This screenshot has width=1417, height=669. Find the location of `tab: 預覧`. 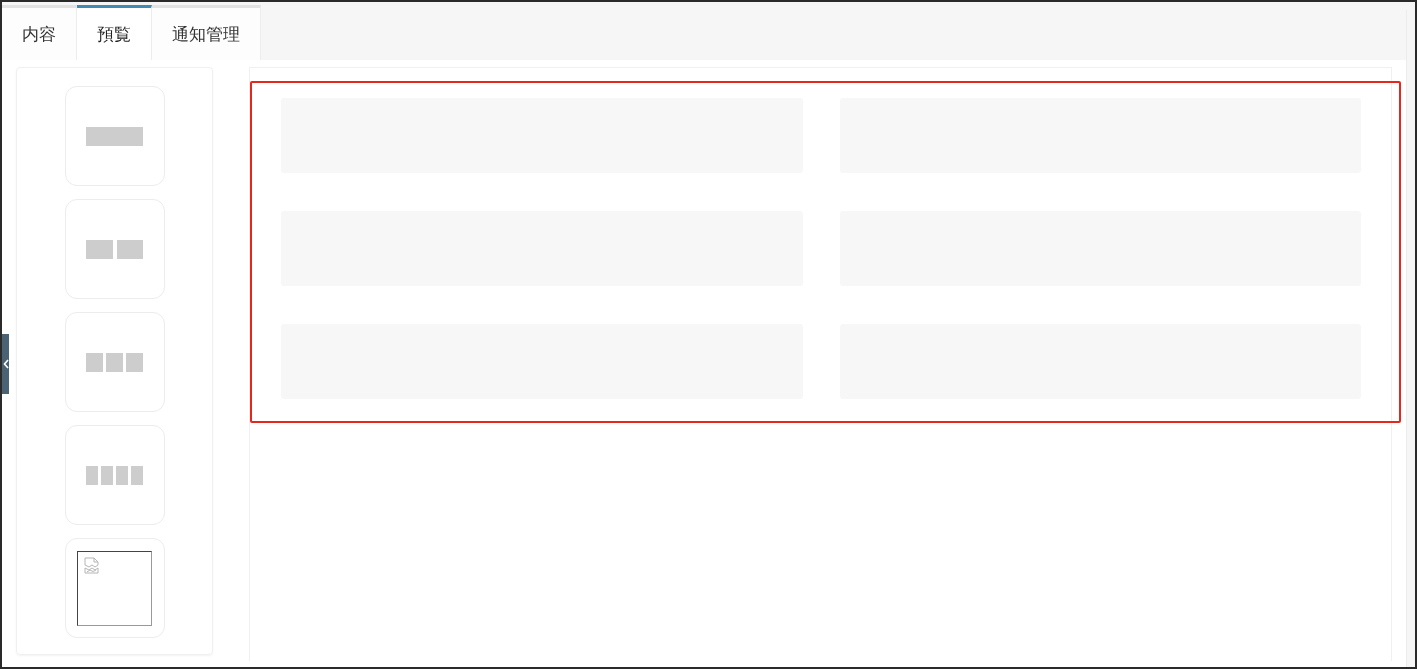

tab: 預覧 is located at coordinates (114, 32).